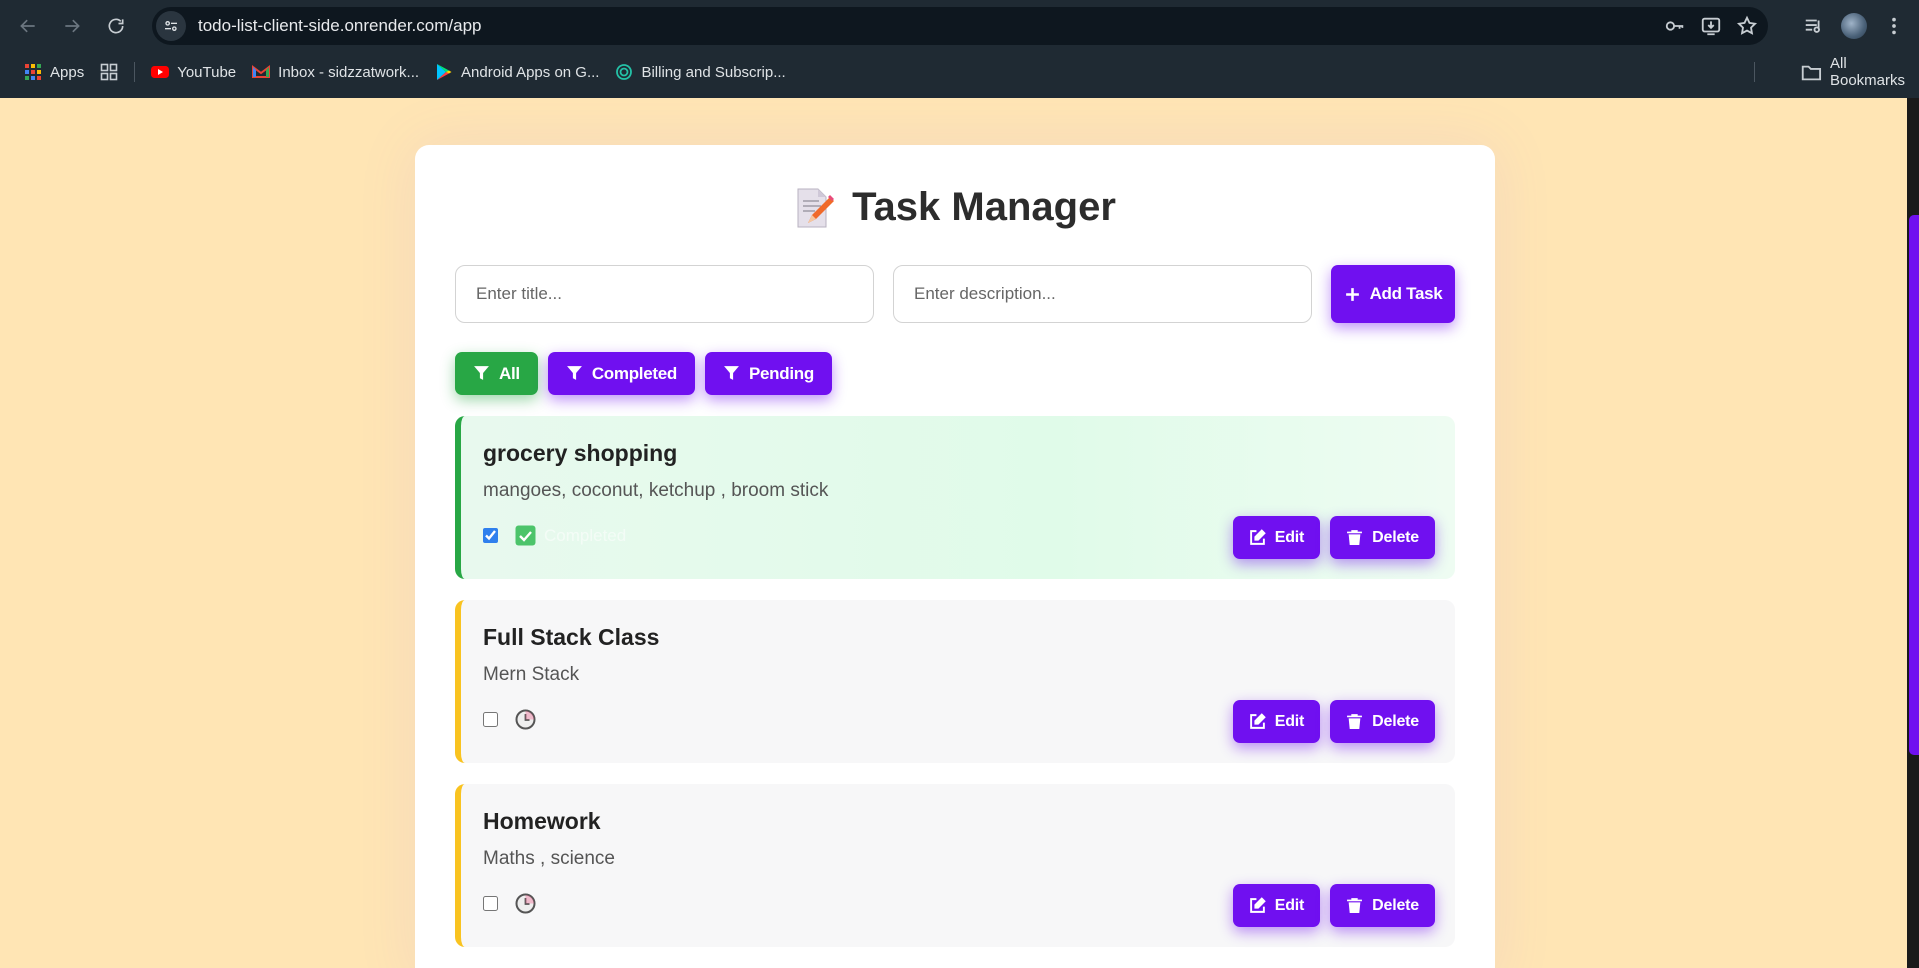 This screenshot has width=1919, height=968. I want to click on task-title: Full Stack Class, so click(571, 637).